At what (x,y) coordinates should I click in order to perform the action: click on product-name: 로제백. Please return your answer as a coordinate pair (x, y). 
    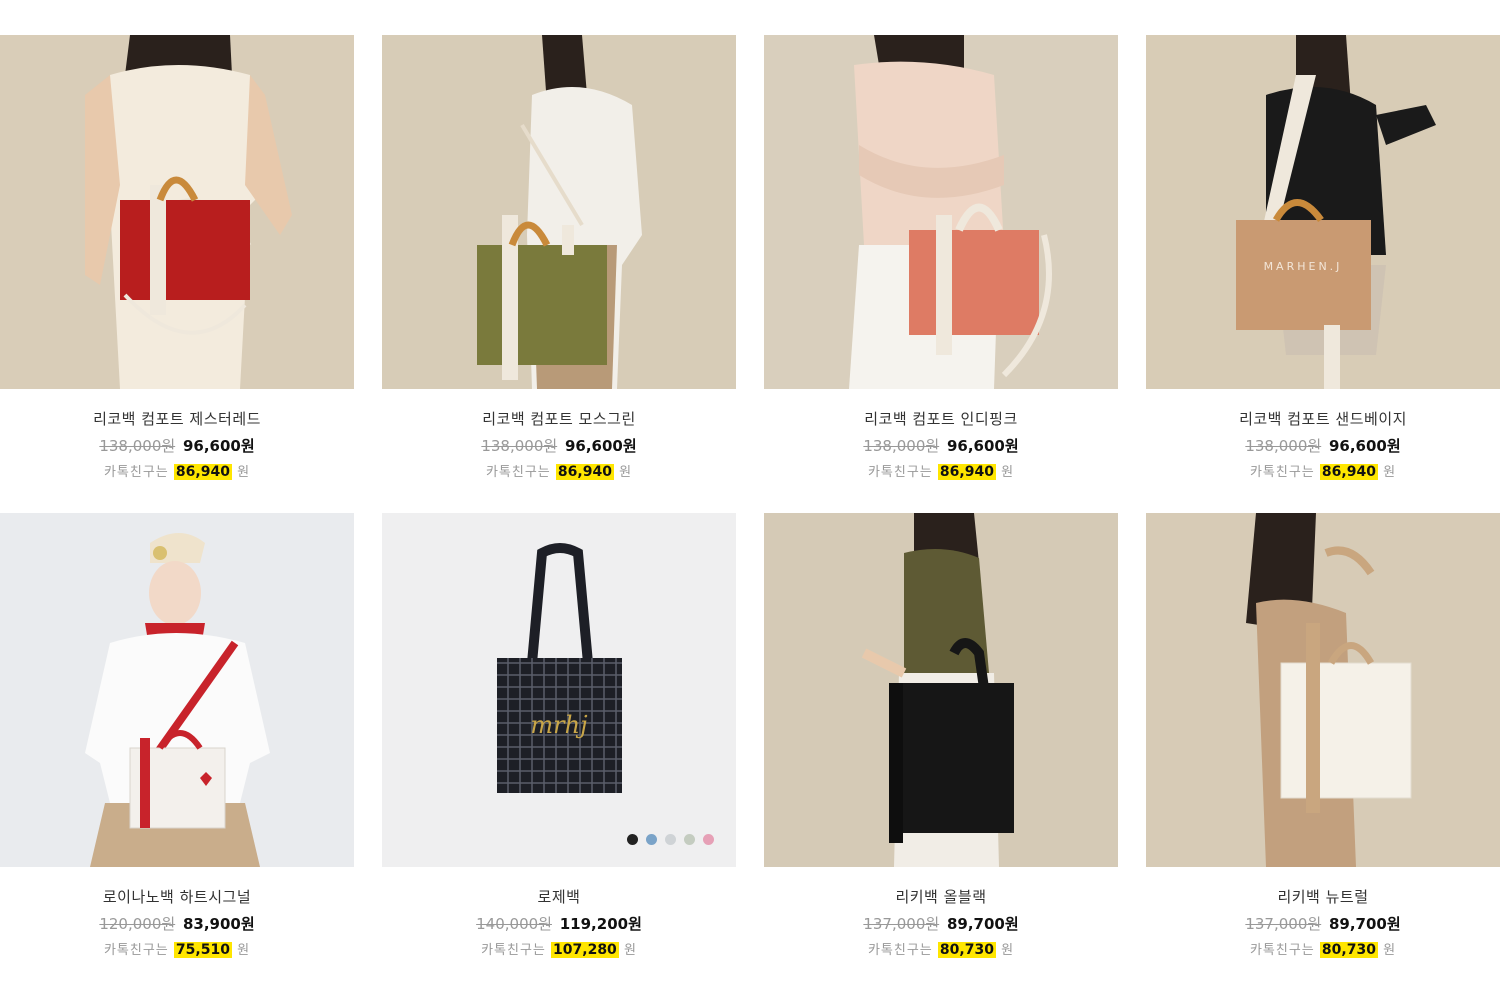
    Looking at the image, I should click on (559, 897).